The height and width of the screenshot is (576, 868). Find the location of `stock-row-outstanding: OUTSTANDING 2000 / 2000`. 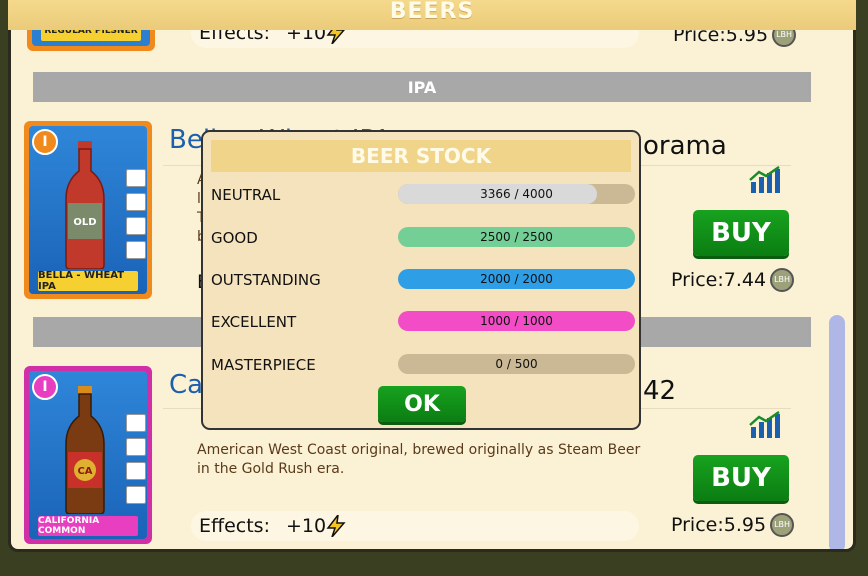

stock-row-outstanding: OUTSTANDING 2000 / 2000 is located at coordinates (423, 280).